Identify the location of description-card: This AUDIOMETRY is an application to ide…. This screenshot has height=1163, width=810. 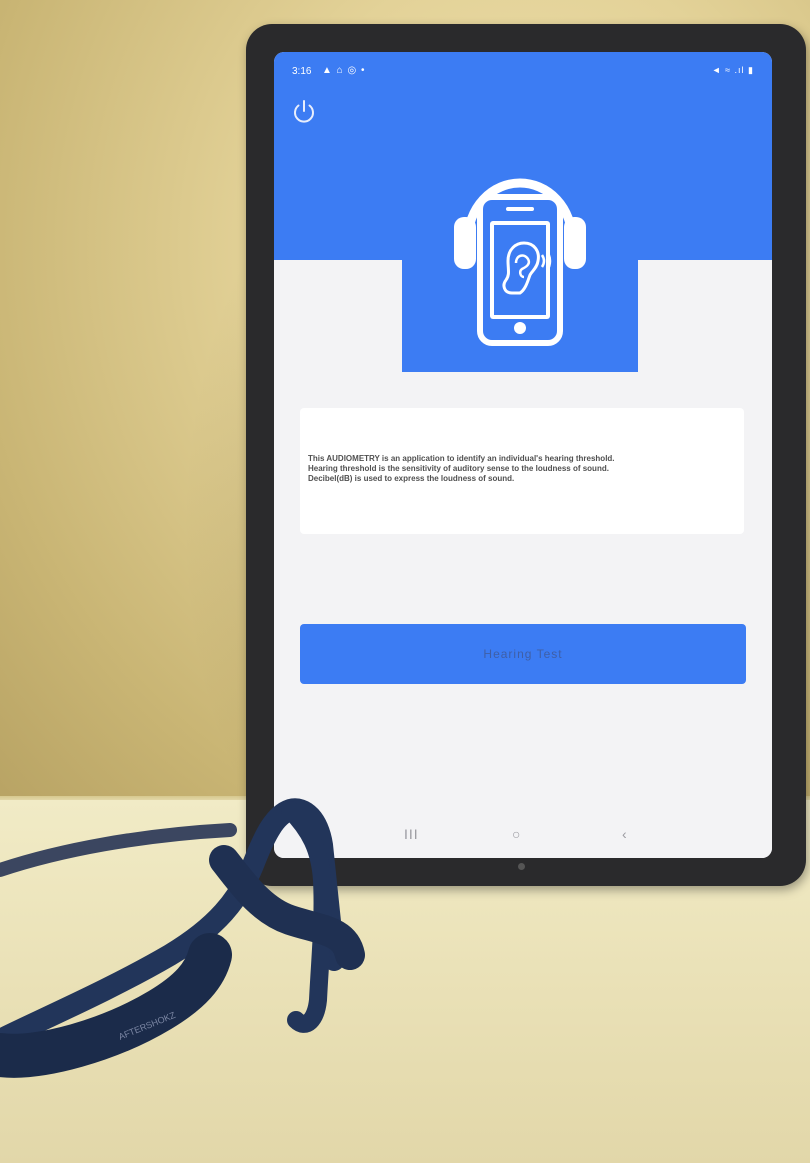
(522, 471).